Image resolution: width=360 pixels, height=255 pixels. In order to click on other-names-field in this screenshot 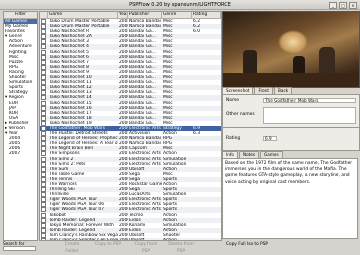, I will do `click(309, 115)`.